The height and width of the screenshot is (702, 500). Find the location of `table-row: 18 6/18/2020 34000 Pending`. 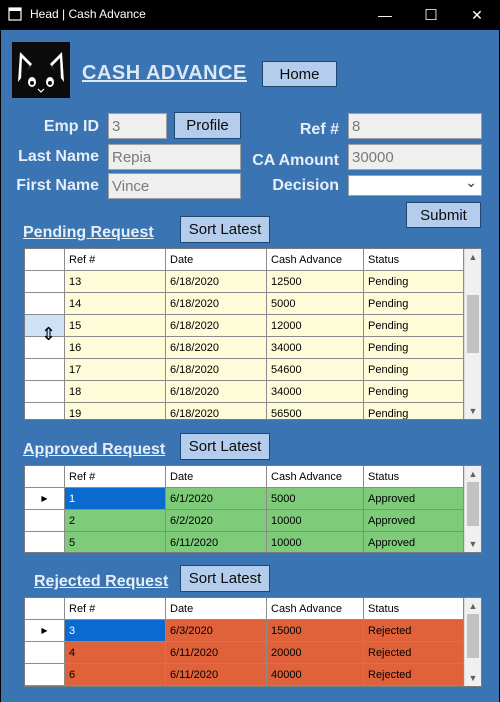

table-row: 18 6/18/2020 34000 Pending is located at coordinates (244, 392).